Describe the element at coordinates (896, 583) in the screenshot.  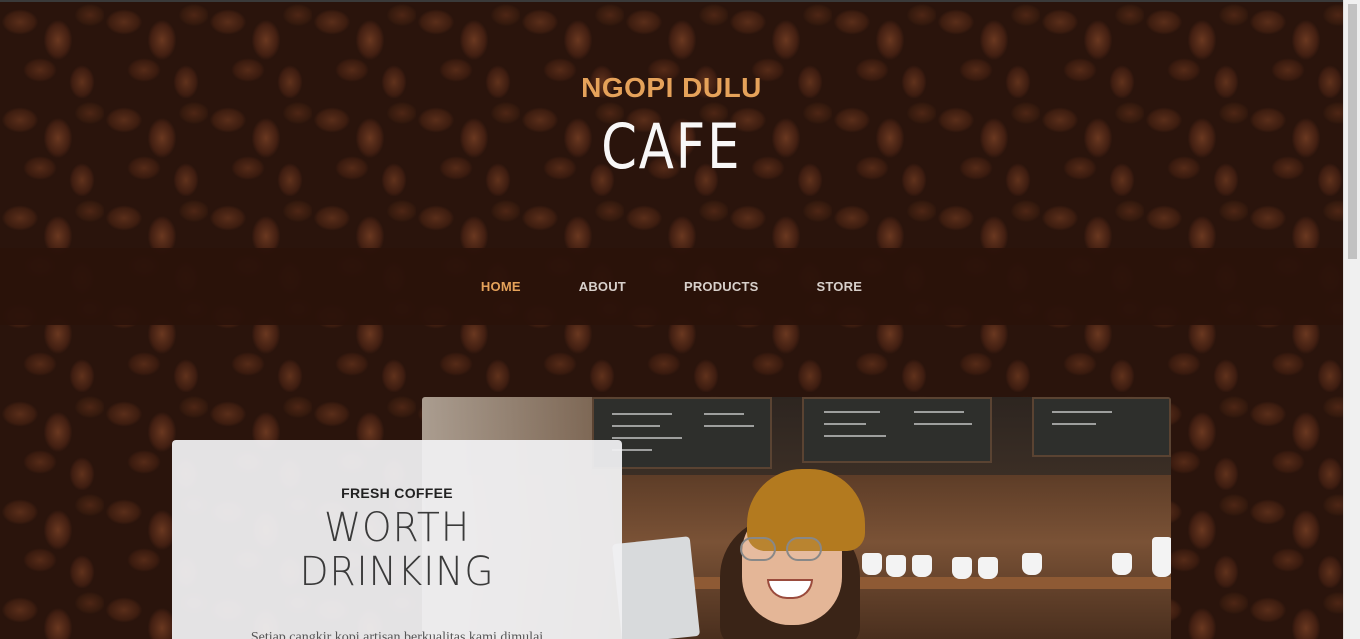
I see `shelf` at that location.